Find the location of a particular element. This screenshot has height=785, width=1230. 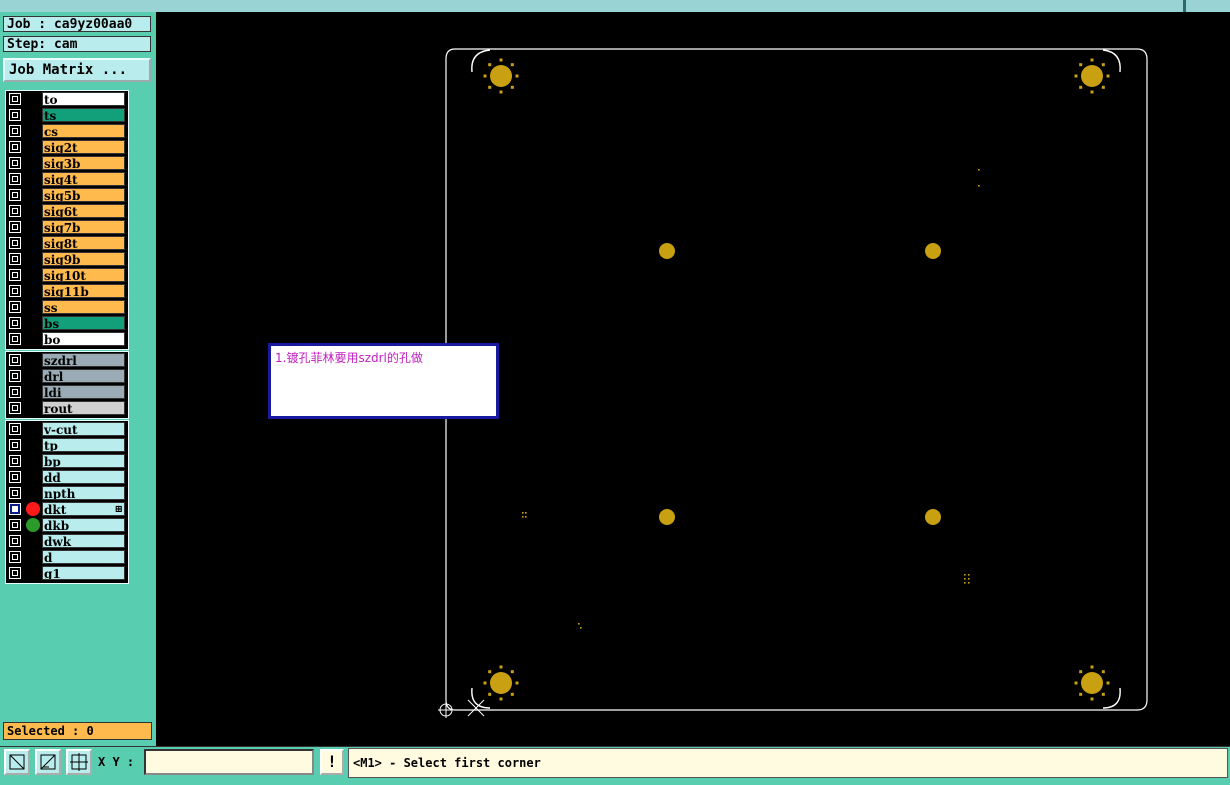

layer-name: szdrl is located at coordinates (83, 360).